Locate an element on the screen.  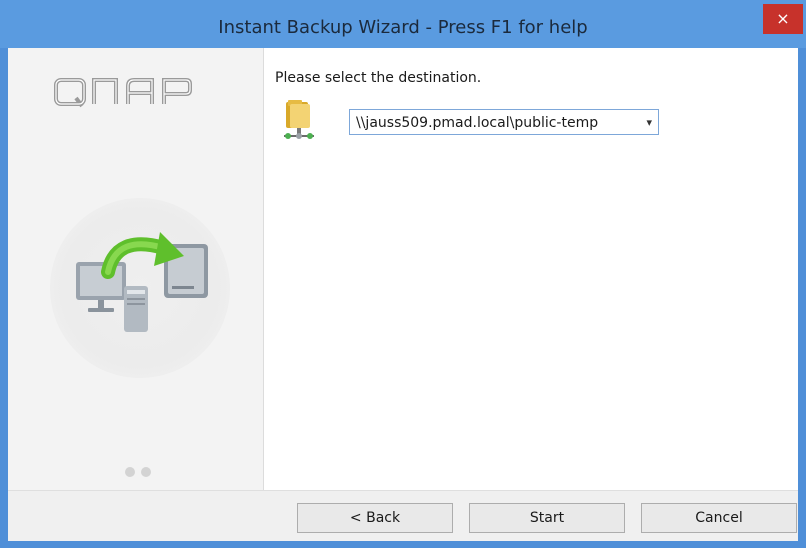
button-bar: < Back Start Cancel is located at coordinates (403, 515).